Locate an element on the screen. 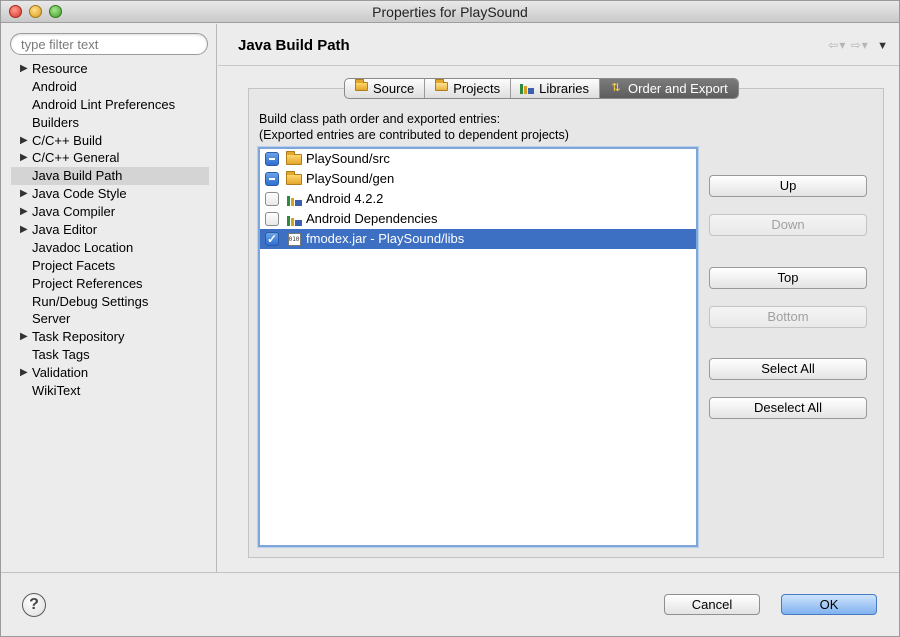 The width and height of the screenshot is (900, 637). cancel-button: Cancel is located at coordinates (712, 604).